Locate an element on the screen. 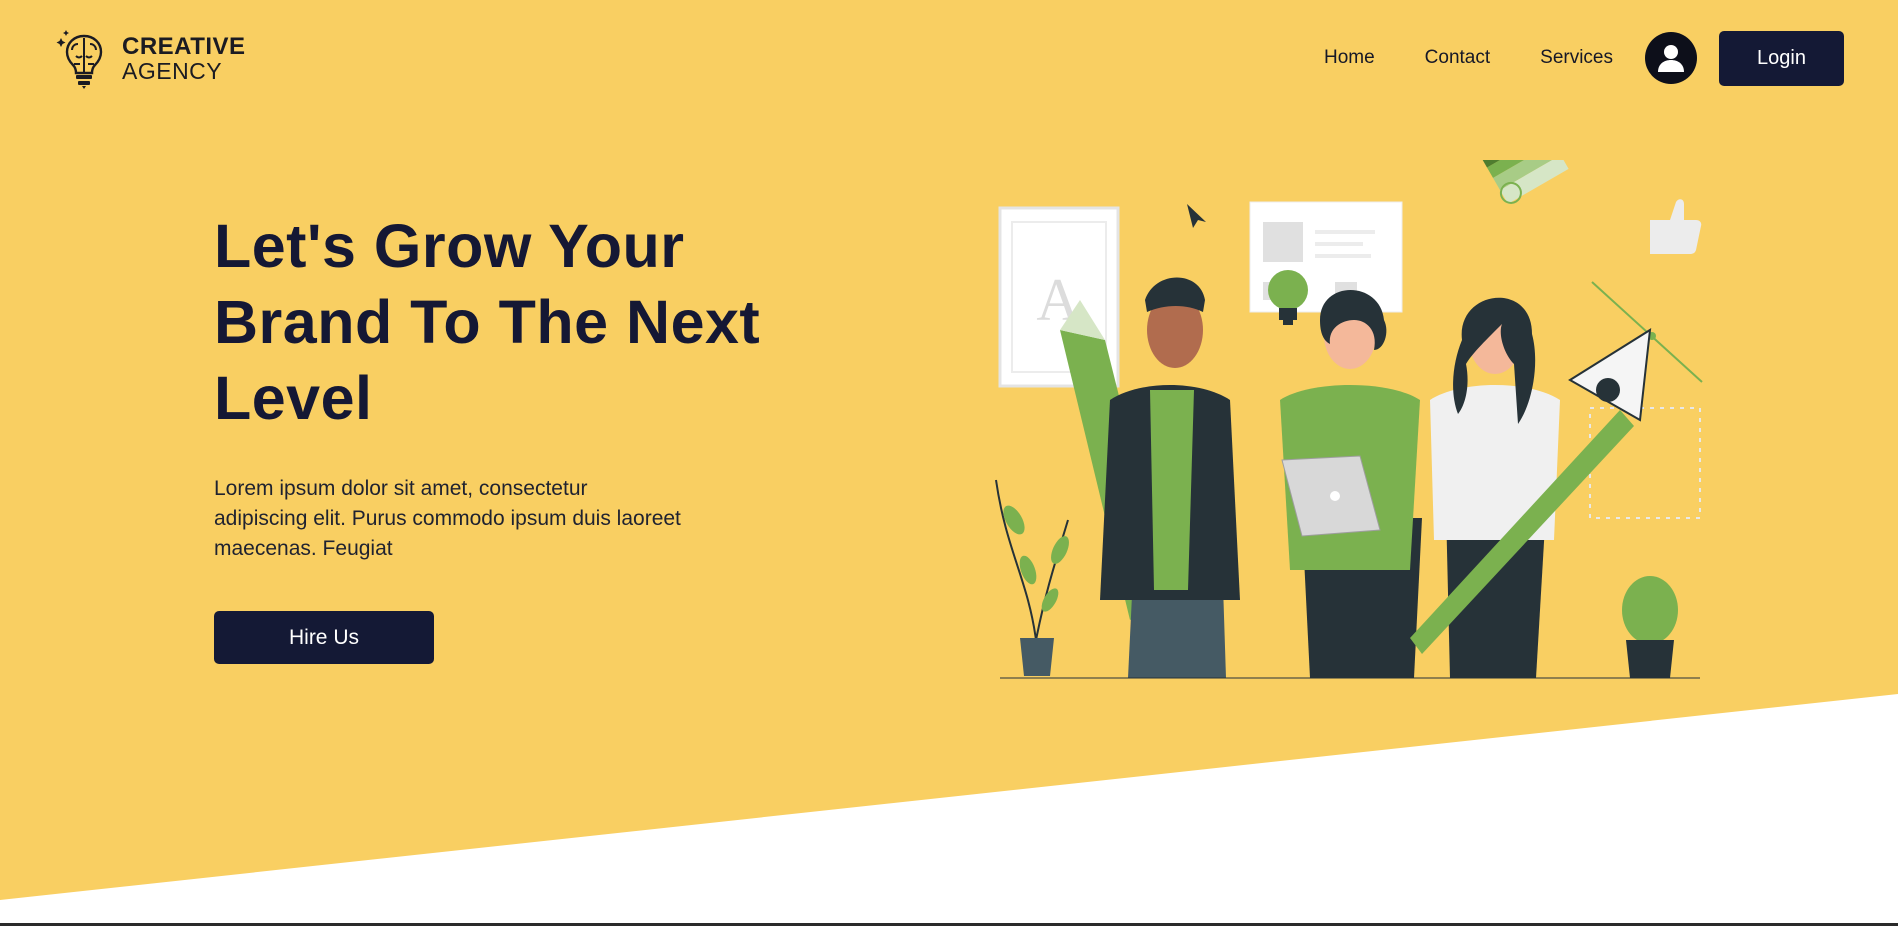  nav-link-home: Home is located at coordinates (1349, 58).